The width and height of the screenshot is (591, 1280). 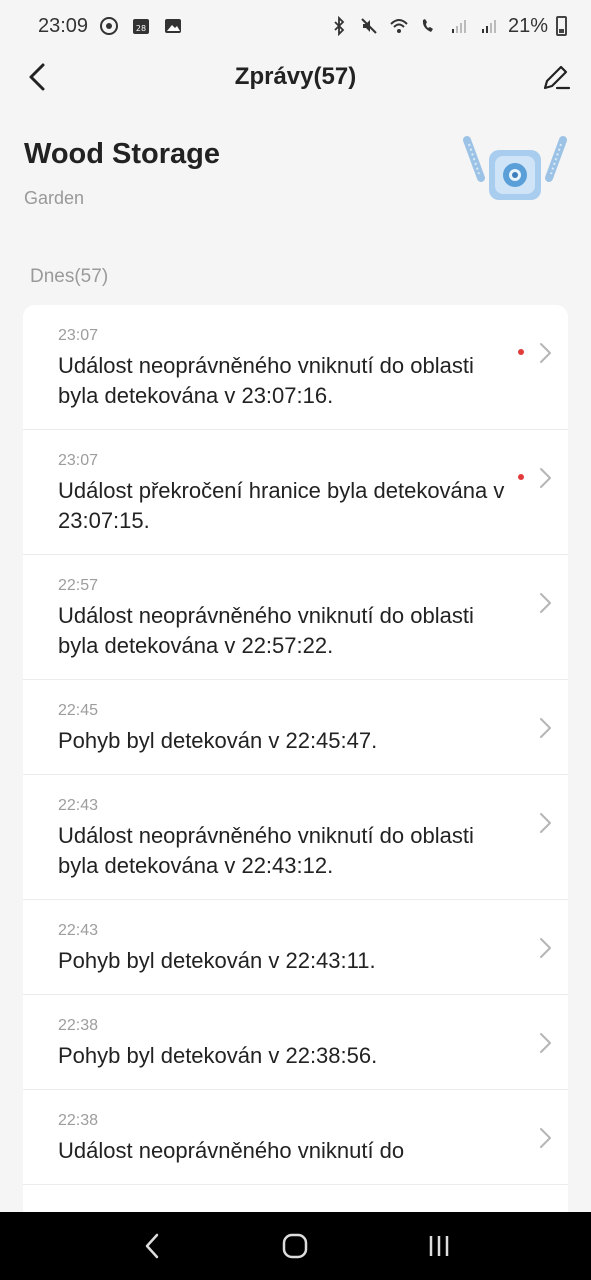 I want to click on bluetooth-icon, so click(x=339, y=26).